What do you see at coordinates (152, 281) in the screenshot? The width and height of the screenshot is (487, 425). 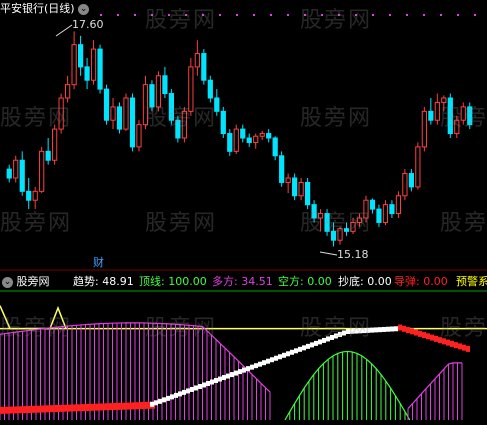 I see `top-label: 顶线:` at bounding box center [152, 281].